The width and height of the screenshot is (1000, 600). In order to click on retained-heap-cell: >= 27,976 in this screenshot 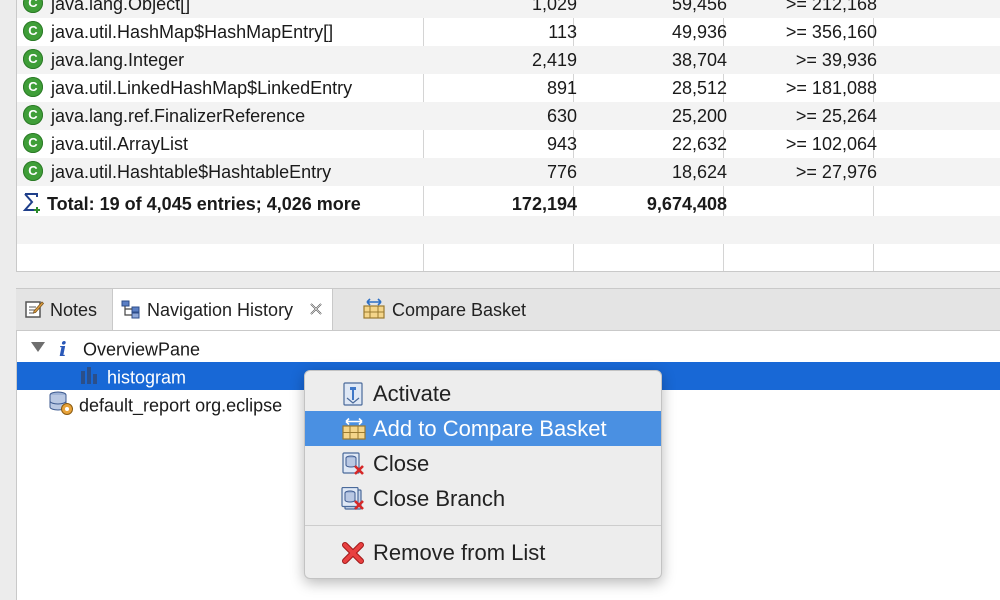, I will do `click(836, 172)`.